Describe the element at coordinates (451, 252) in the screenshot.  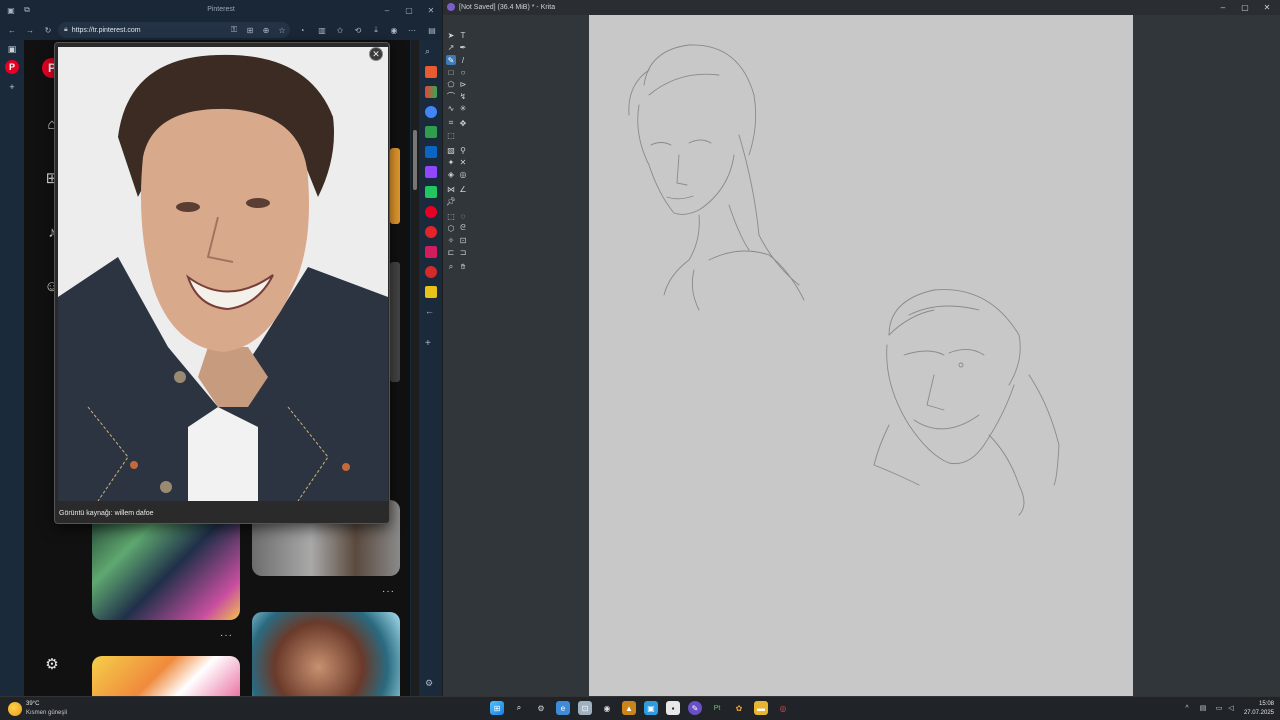
I see `bezier-select-icon: ⊏` at that location.